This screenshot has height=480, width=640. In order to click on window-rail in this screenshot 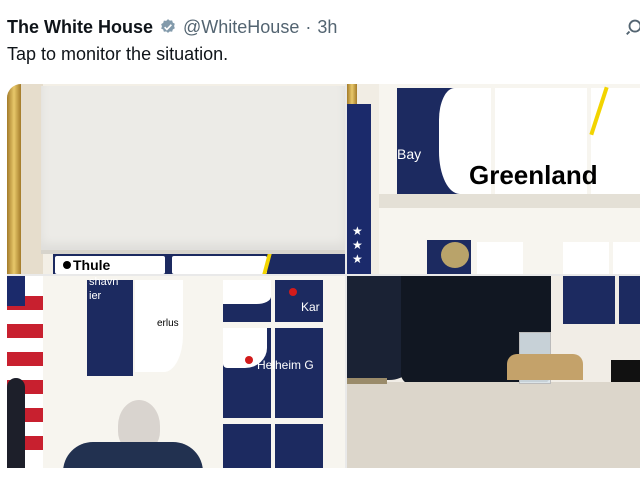, I will do `click(509, 201)`.